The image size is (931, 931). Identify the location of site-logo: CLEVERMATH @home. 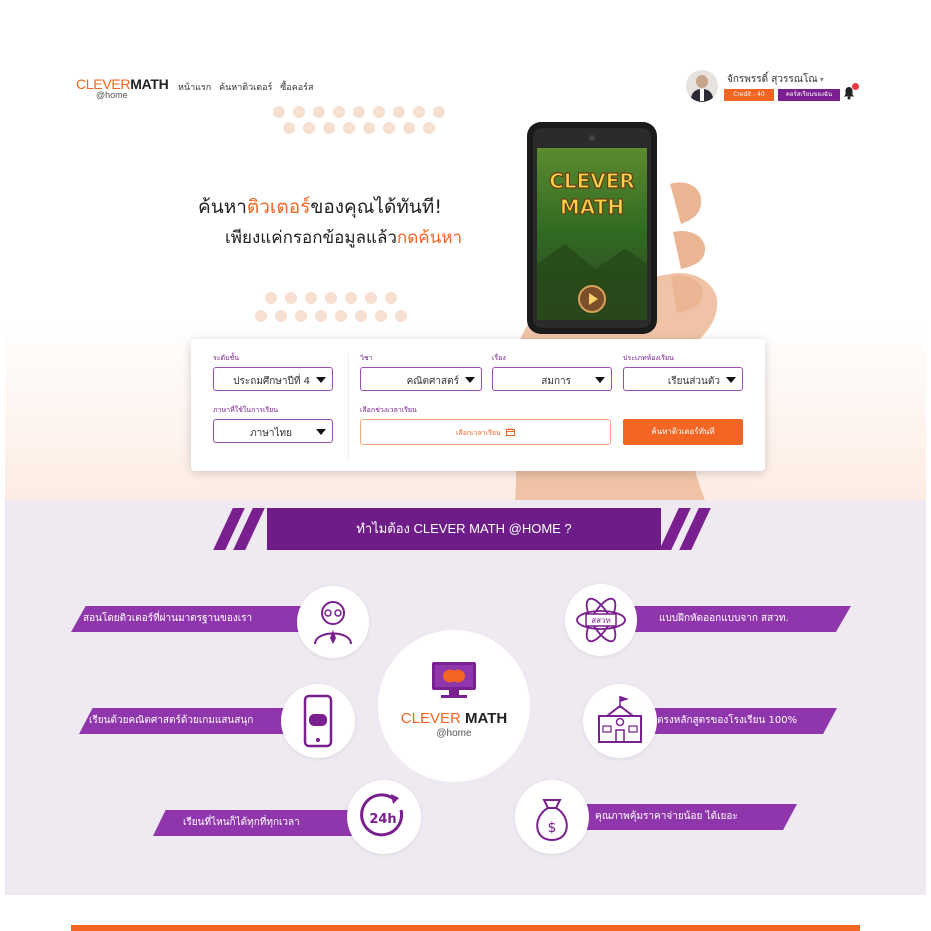
(122, 91).